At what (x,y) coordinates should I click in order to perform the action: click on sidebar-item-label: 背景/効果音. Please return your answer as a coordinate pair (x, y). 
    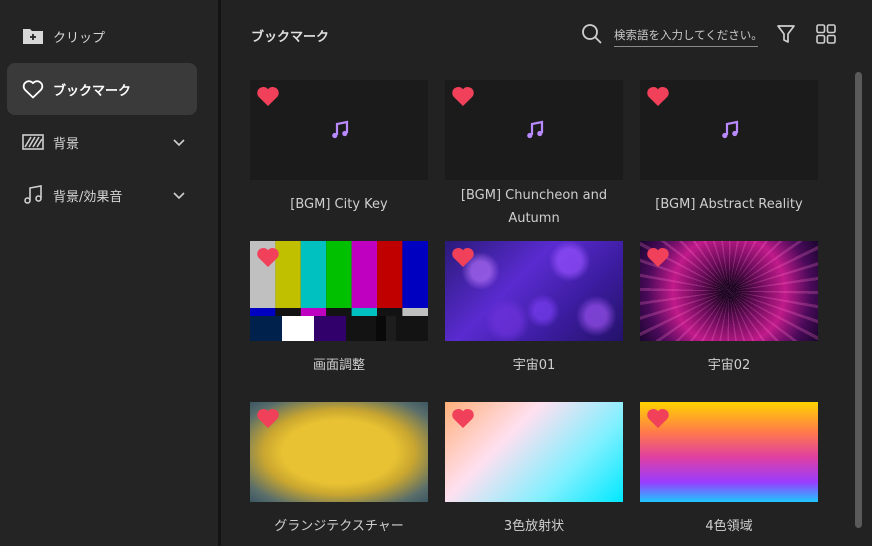
    Looking at the image, I should click on (88, 197).